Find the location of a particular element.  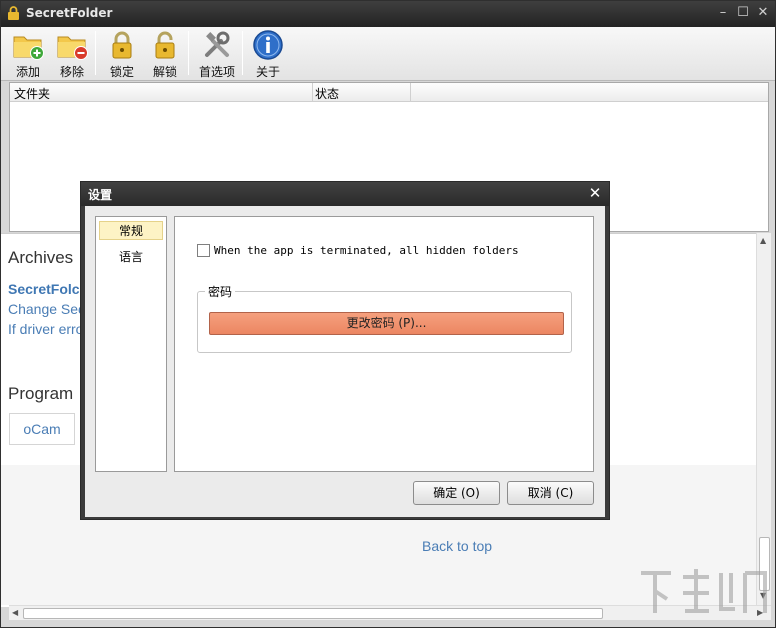

archives-heading: Archives is located at coordinates (41, 257).